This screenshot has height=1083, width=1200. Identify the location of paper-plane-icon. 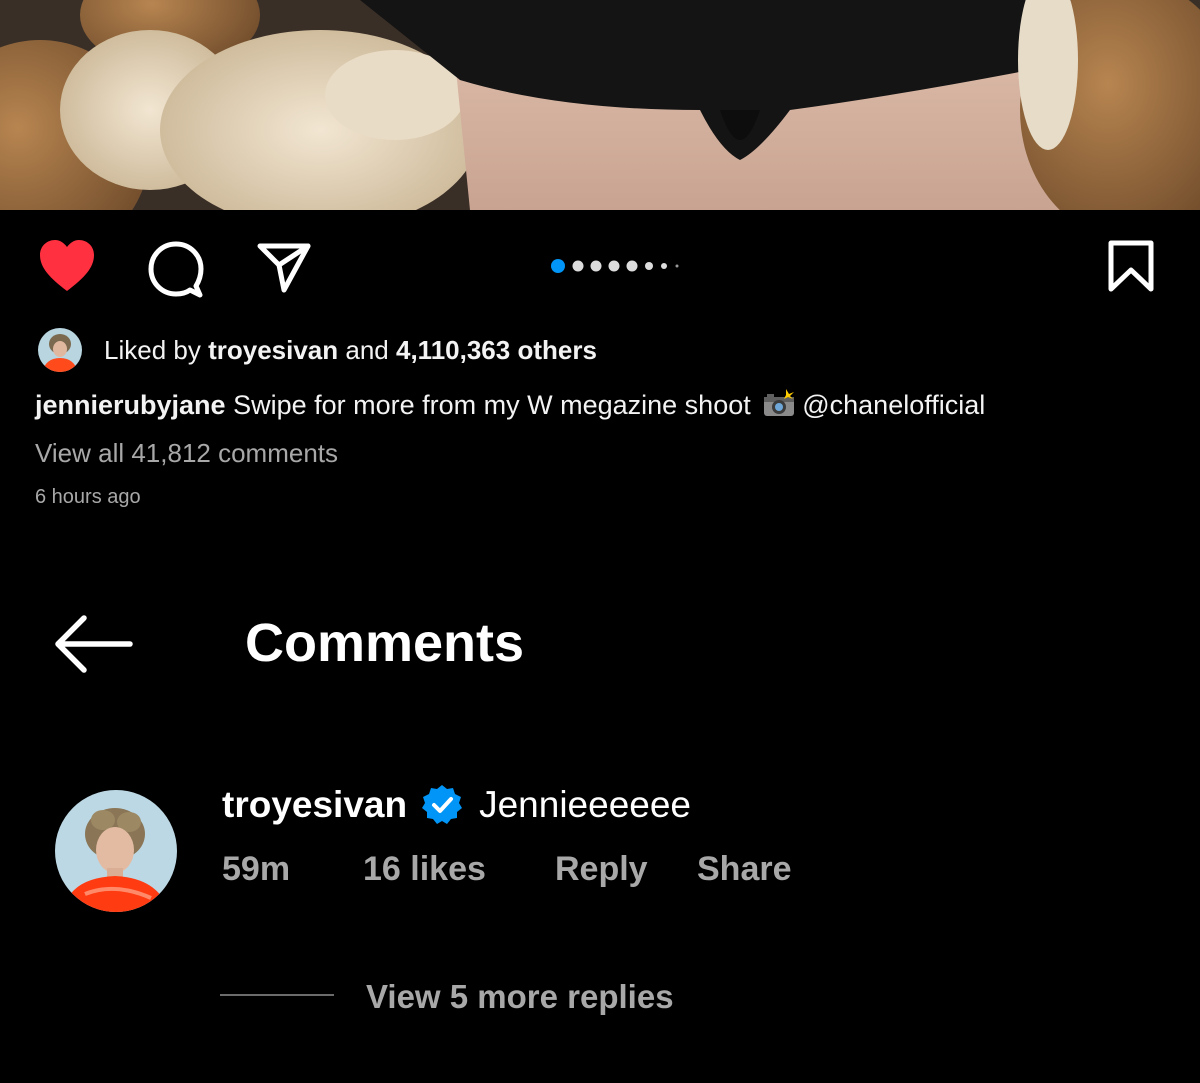
(284, 266).